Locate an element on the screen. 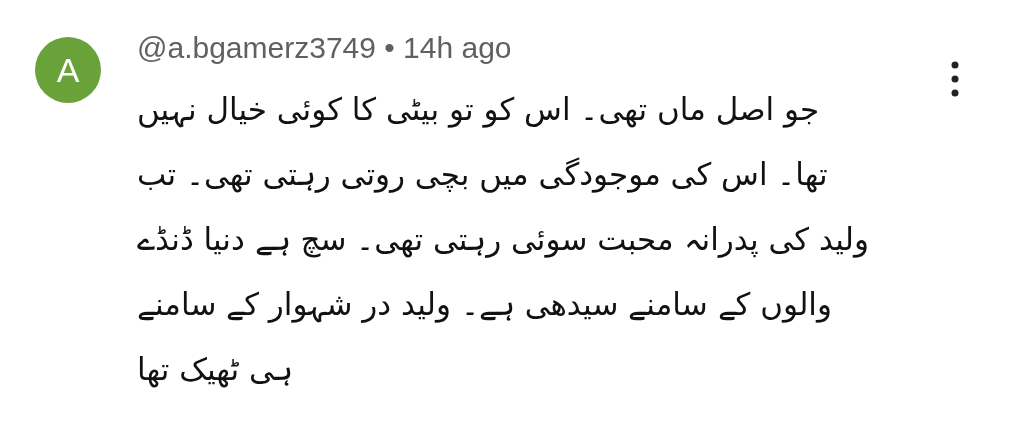 The width and height of the screenshot is (1024, 446). more-options-icon is located at coordinates (955, 79).